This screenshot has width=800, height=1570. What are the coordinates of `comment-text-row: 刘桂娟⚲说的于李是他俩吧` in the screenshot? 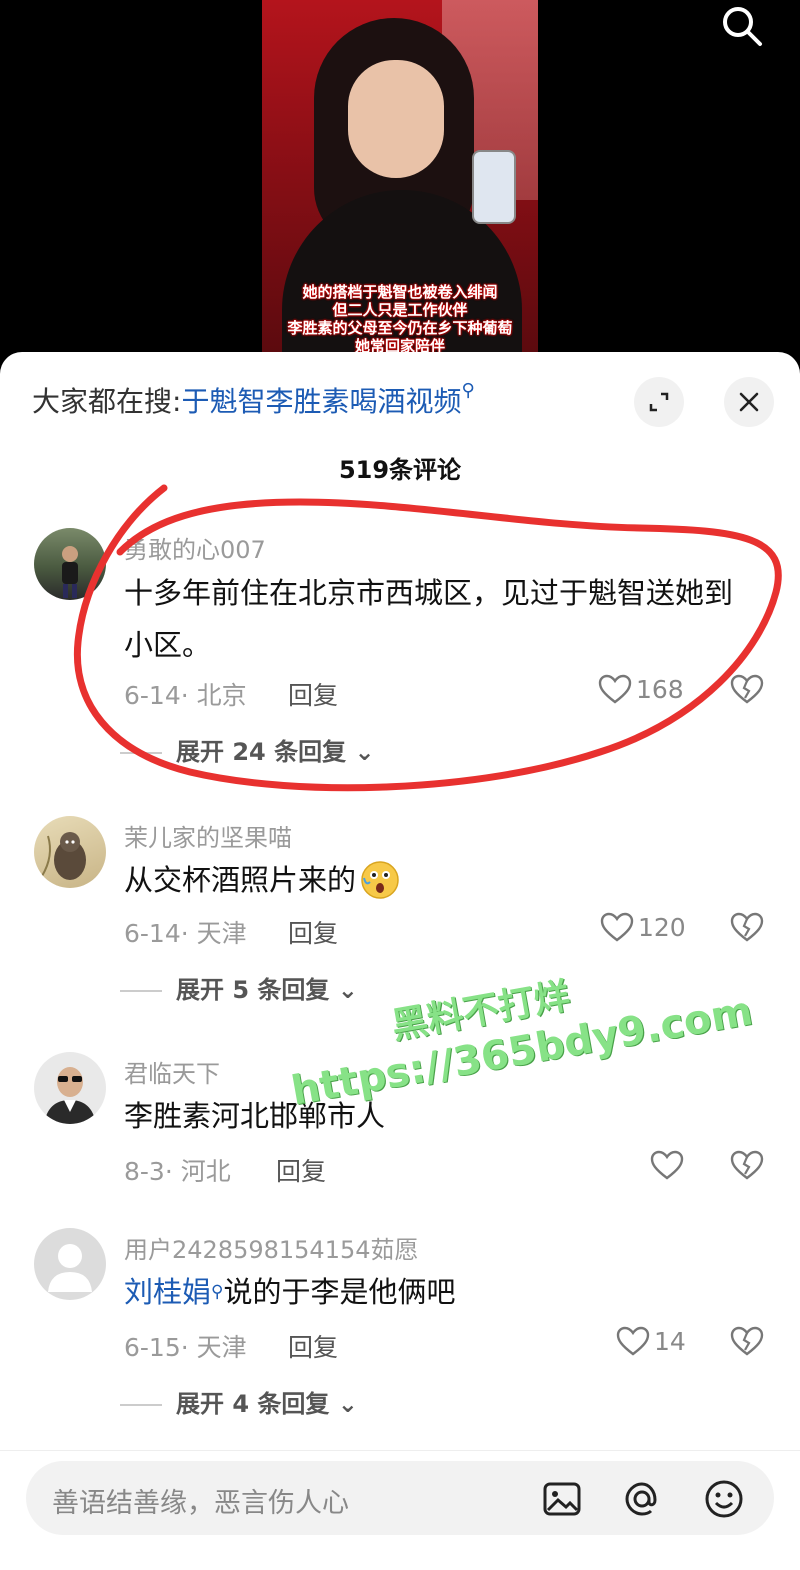 It's located at (439, 1292).